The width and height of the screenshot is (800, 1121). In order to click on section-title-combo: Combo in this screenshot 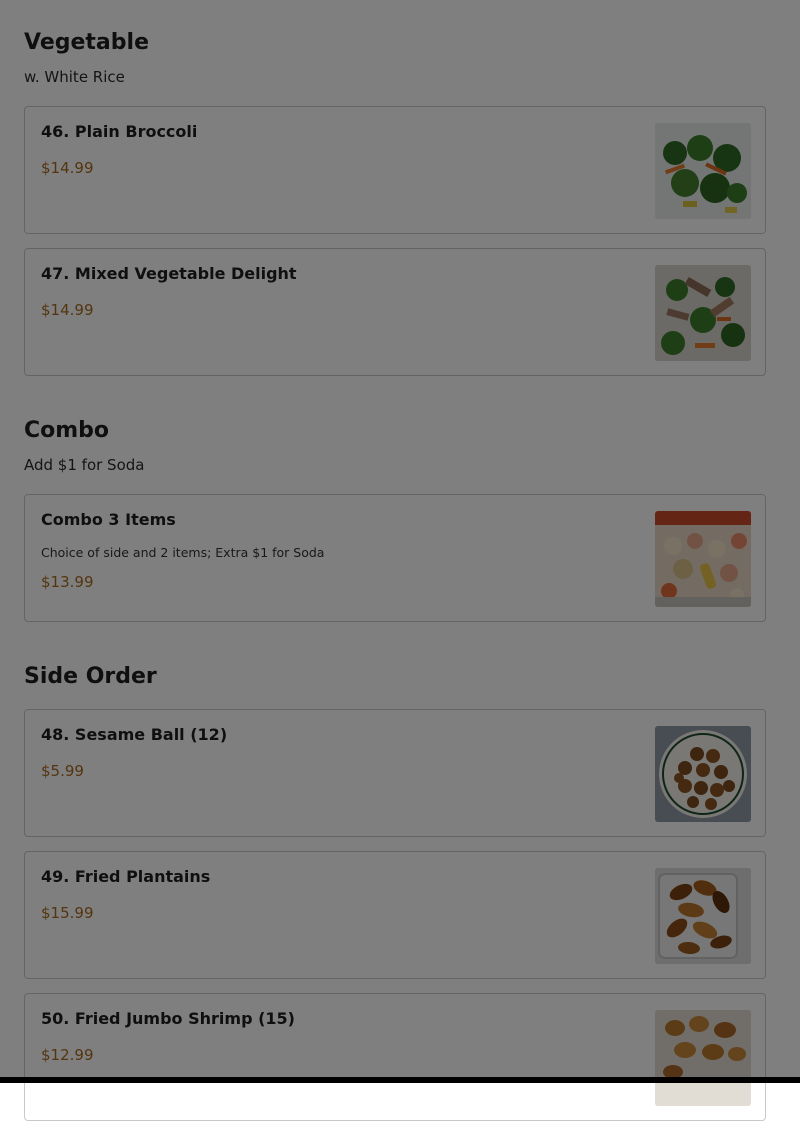, I will do `click(67, 430)`.